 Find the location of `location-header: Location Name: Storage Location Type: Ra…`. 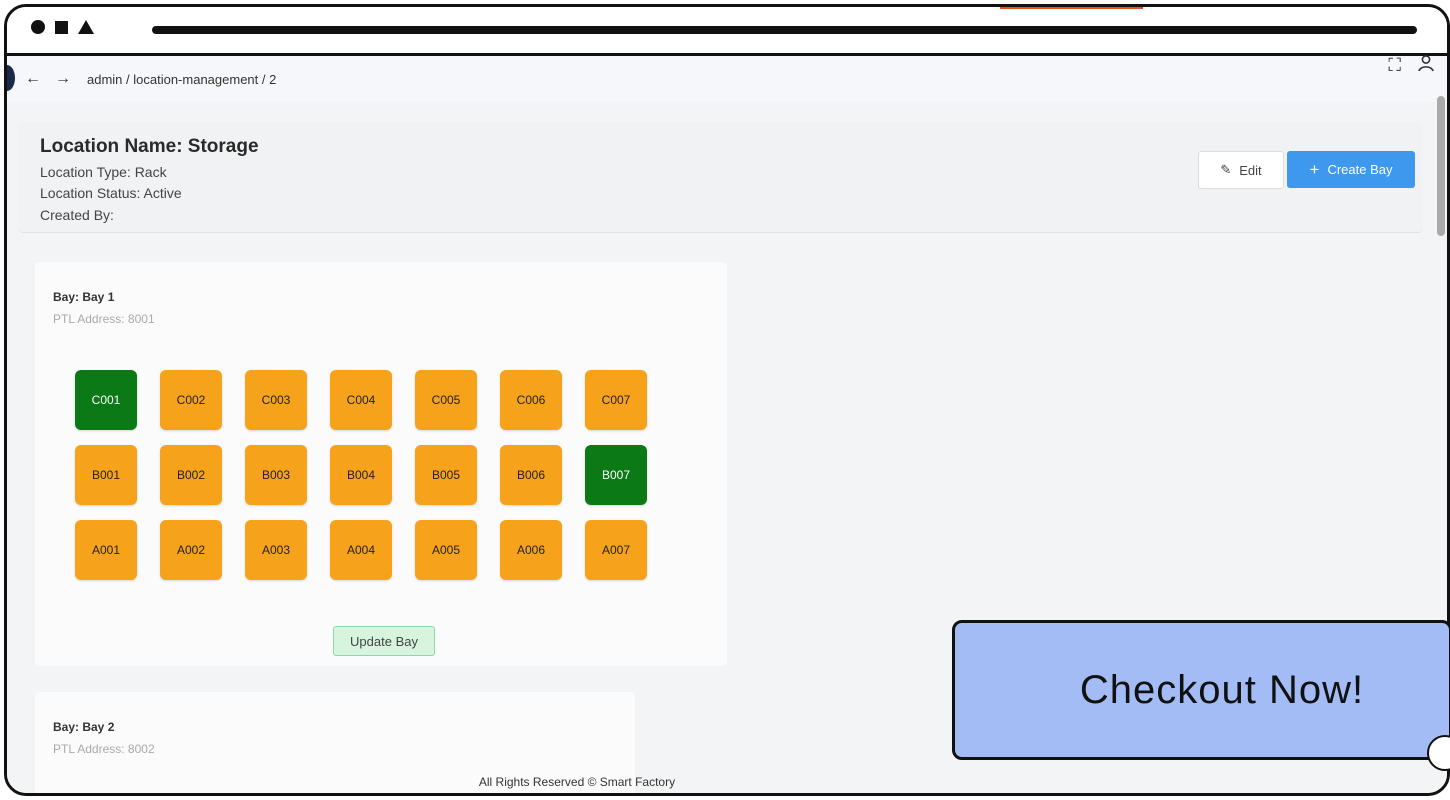

location-header: Location Name: Storage Location Type: Ra… is located at coordinates (721, 177).